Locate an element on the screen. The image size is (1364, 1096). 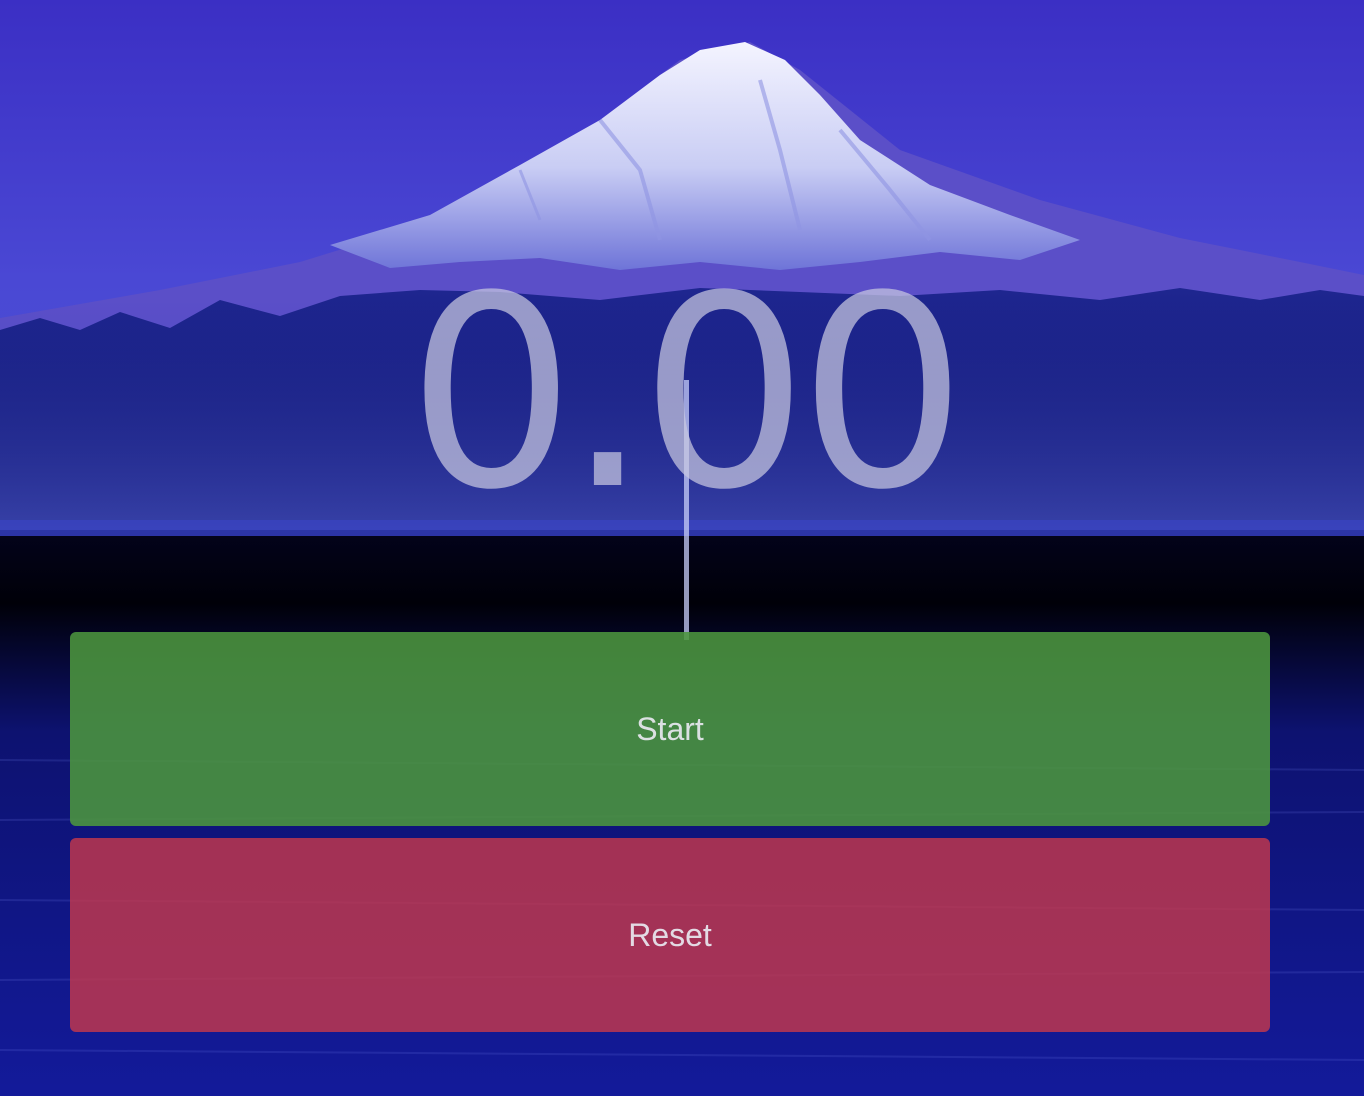
timer-display: 0.00 is located at coordinates (686, 394).